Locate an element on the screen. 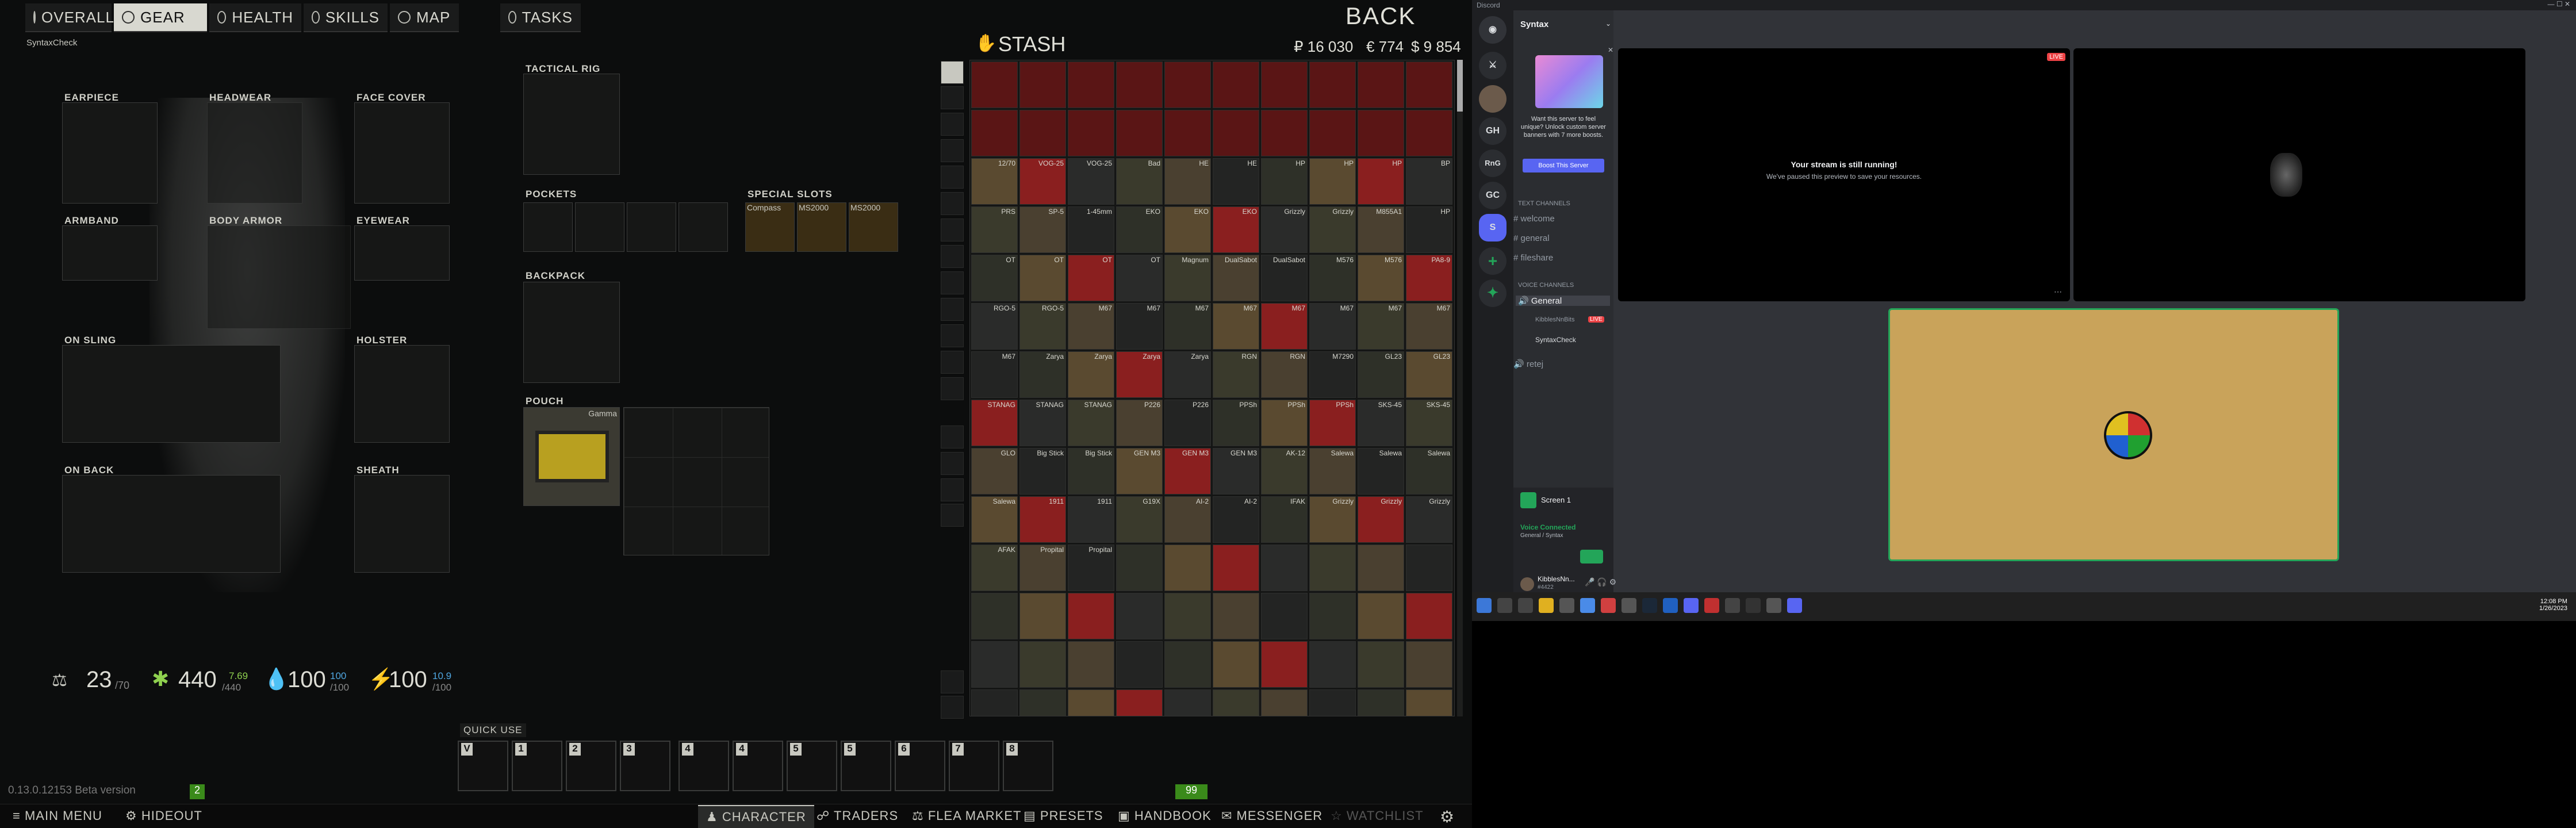 The height and width of the screenshot is (828, 2576). stash-item: RGN is located at coordinates (1236, 374).